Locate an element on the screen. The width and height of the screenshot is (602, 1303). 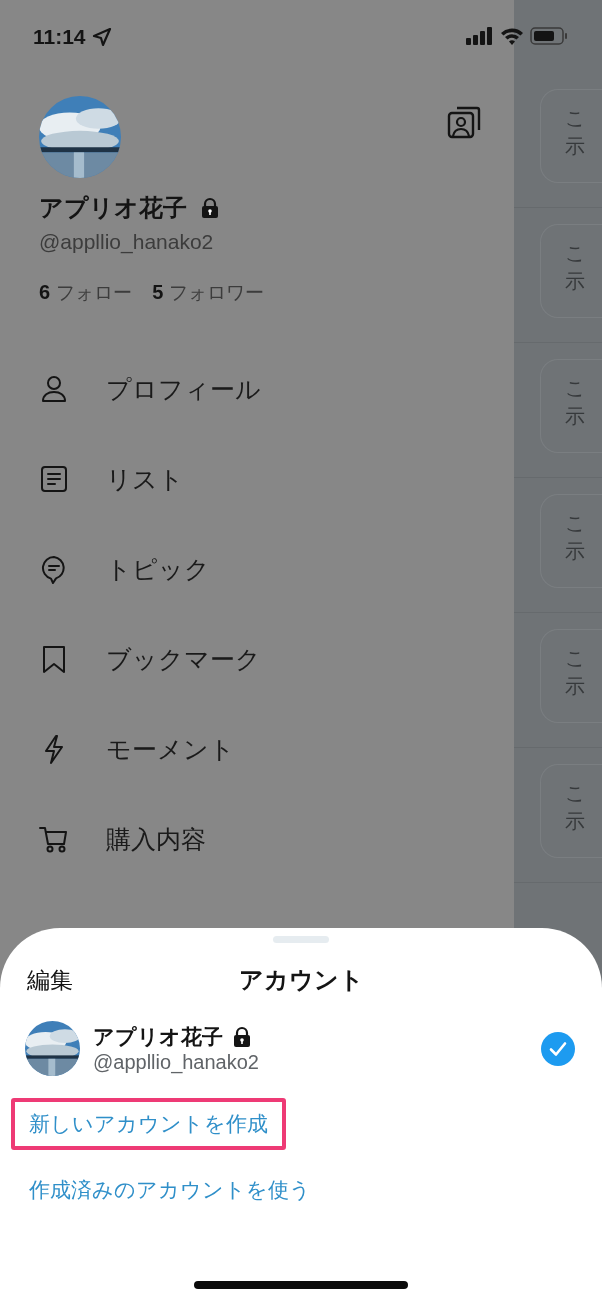
drag-handle is located at coordinates (301, 939).